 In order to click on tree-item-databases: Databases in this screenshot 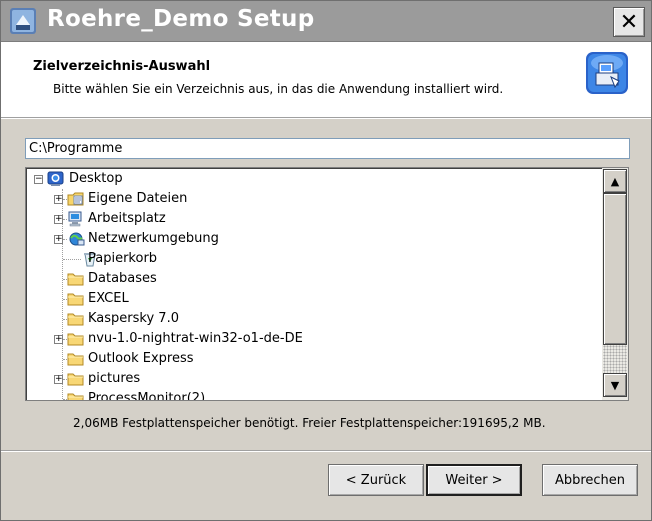, I will do `click(306, 279)`.